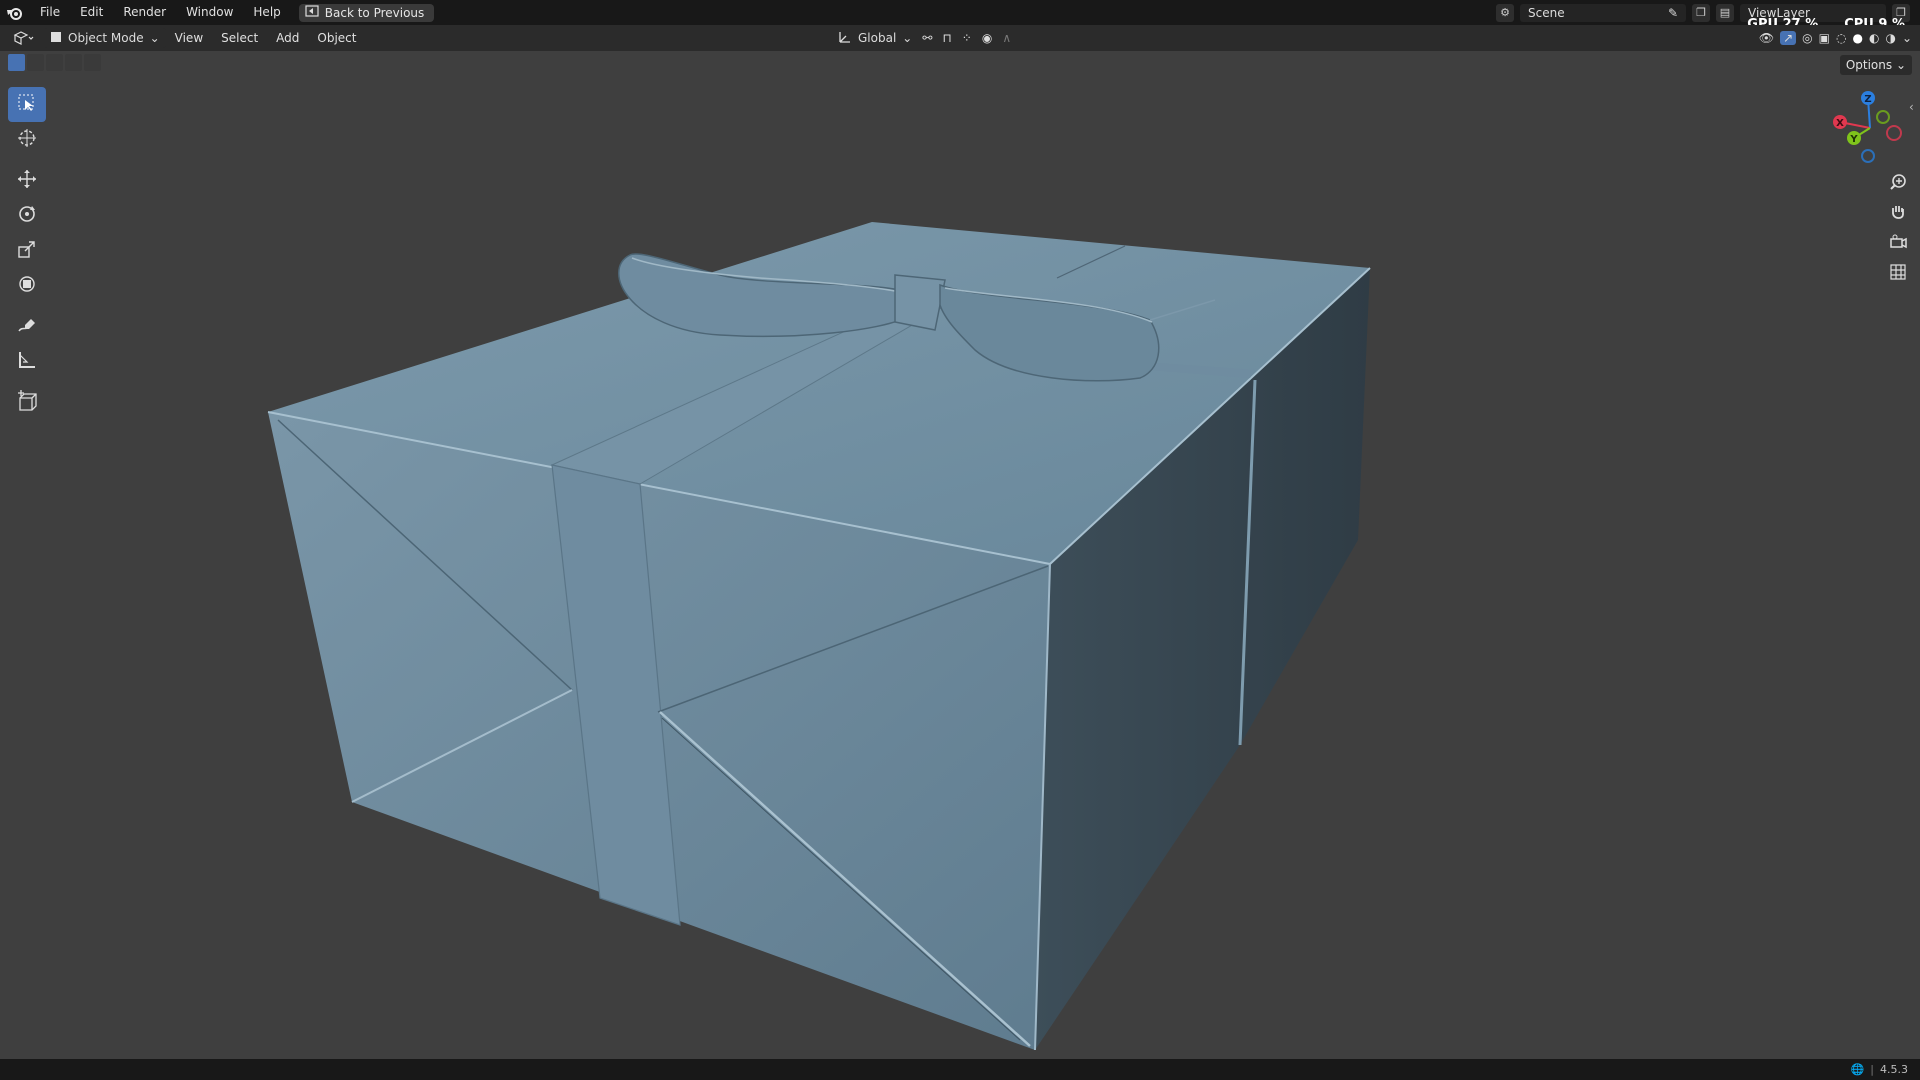 This screenshot has width=1920, height=1080. I want to click on new-scene-icon: ❐, so click(1701, 12).